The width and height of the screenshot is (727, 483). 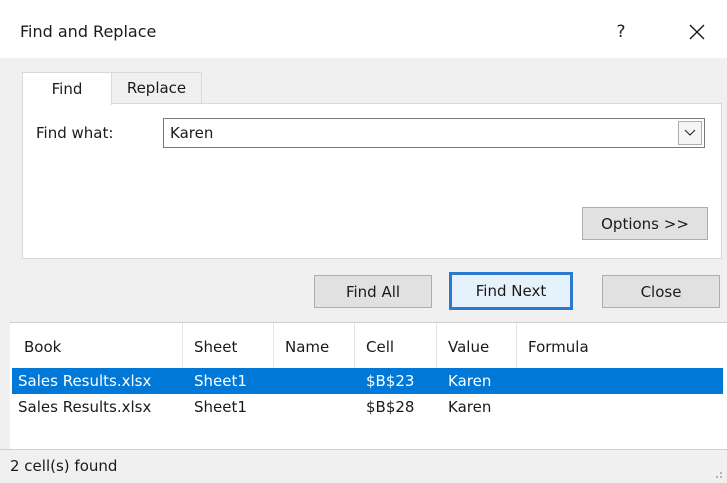 What do you see at coordinates (363, 449) in the screenshot?
I see `status-divider` at bounding box center [363, 449].